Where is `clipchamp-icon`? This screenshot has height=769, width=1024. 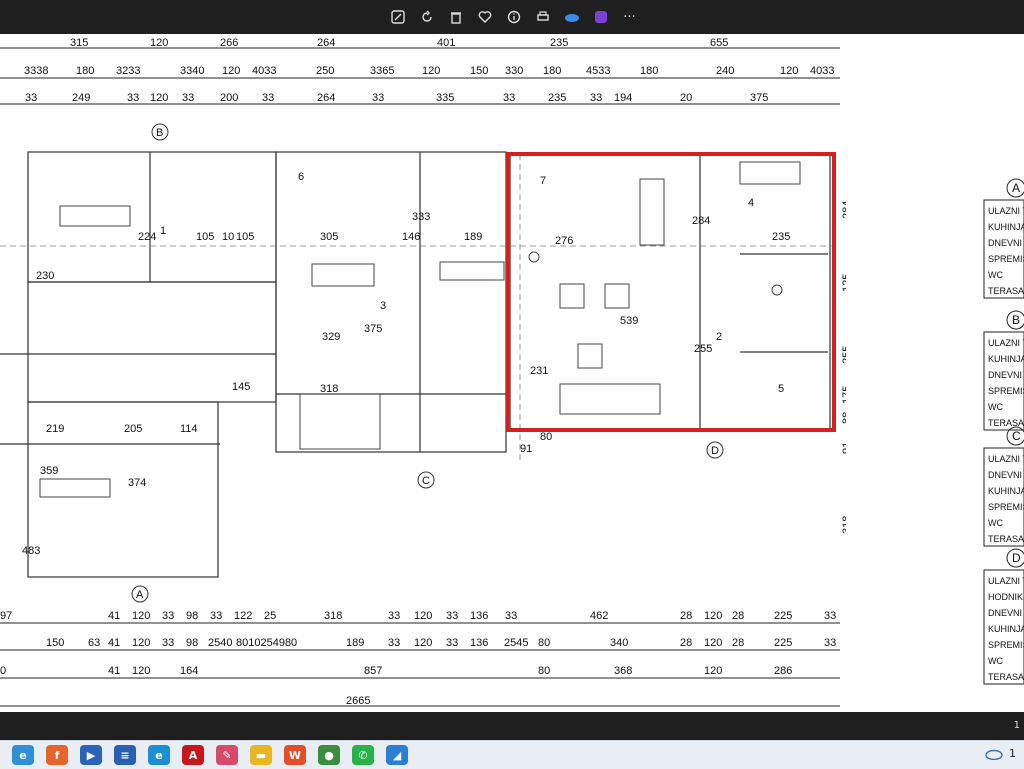
clipchamp-icon is located at coordinates (600, 17).